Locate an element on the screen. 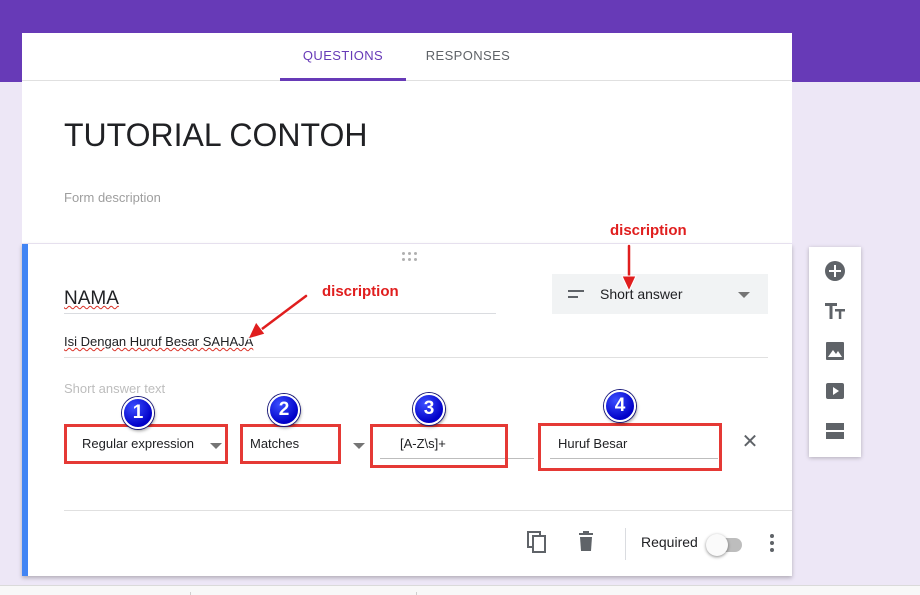  question-description-text: Isi Dengan Huruf Besar SAHAJA is located at coordinates (159, 341).